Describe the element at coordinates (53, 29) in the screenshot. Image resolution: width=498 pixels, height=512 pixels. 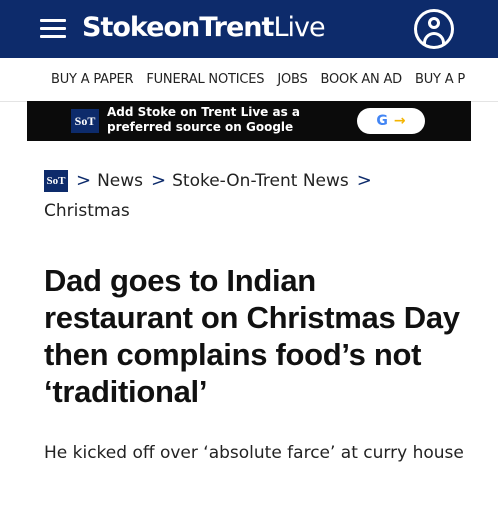
I see `hamburger-menu-icon` at that location.